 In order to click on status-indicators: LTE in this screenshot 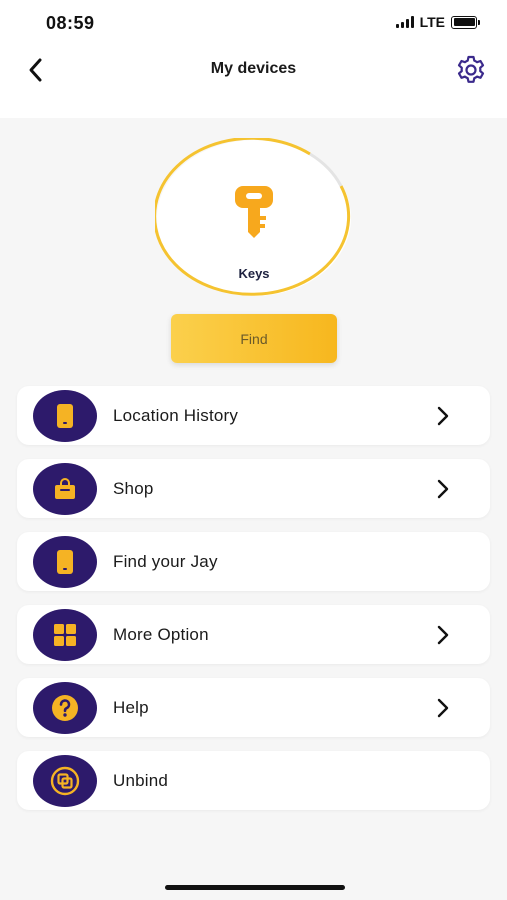, I will do `click(437, 22)`.